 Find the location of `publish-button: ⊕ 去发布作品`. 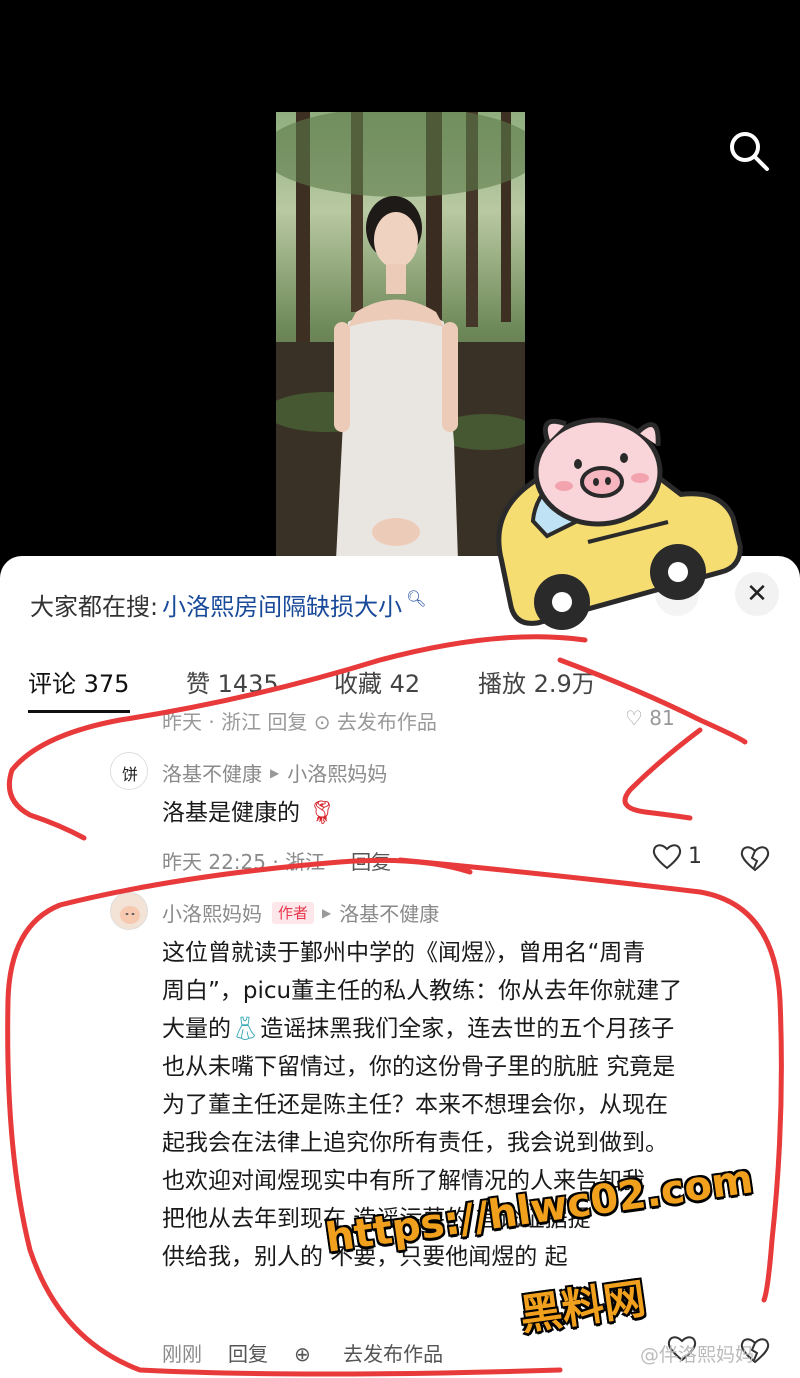

publish-button: ⊕ 去发布作品 is located at coordinates (381, 1352).